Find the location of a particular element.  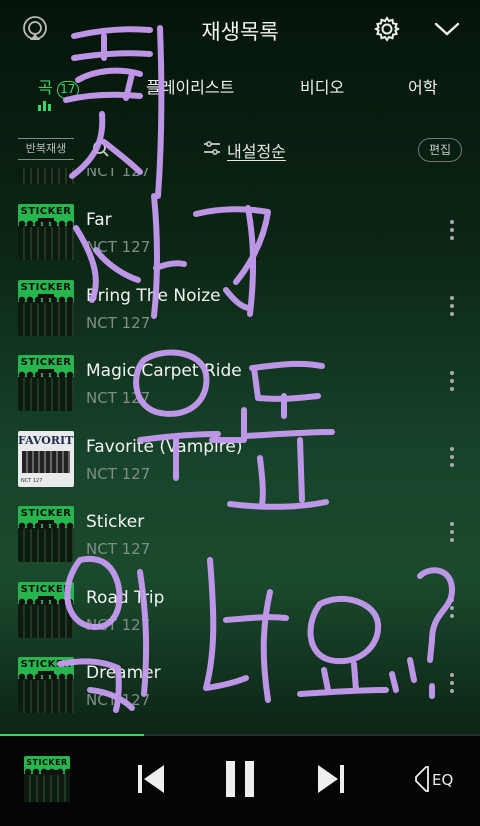

song-title: Road Trip is located at coordinates (125, 597).